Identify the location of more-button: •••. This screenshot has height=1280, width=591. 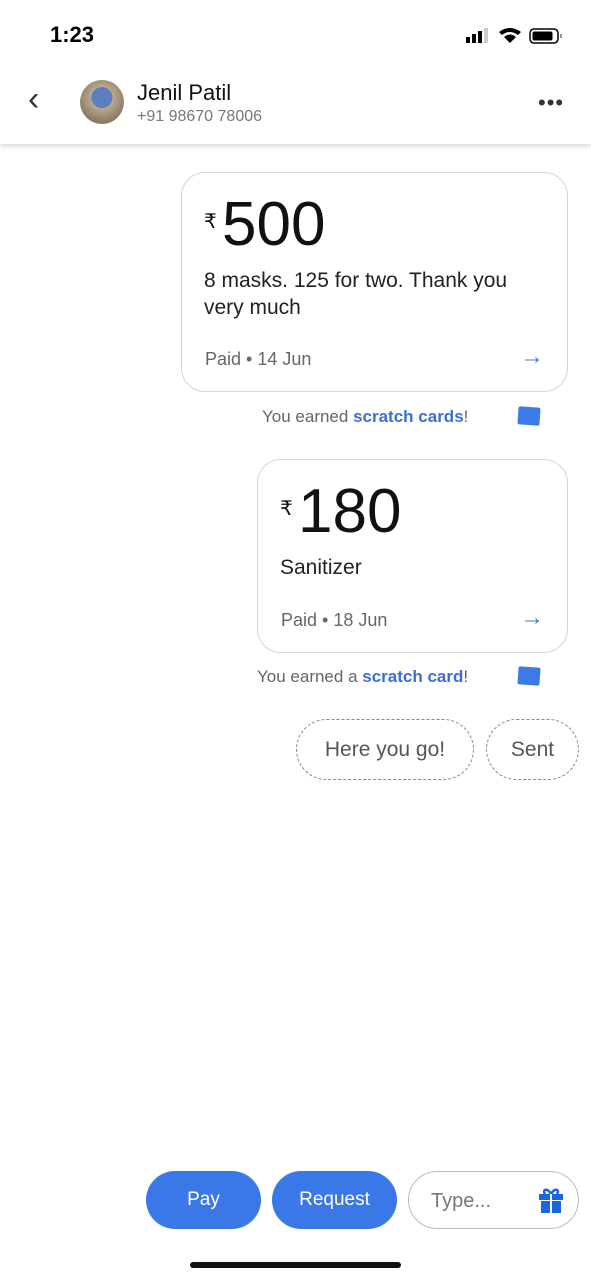
(551, 103).